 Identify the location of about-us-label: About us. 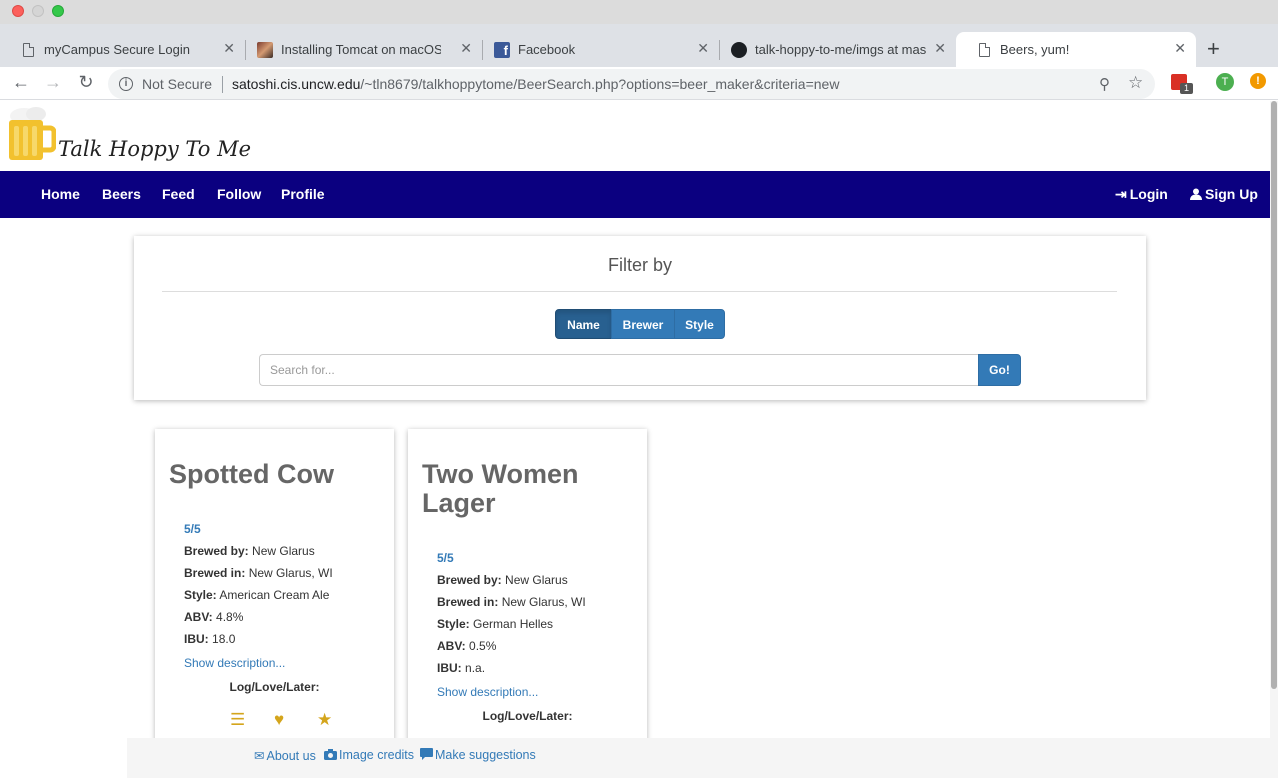
(291, 756).